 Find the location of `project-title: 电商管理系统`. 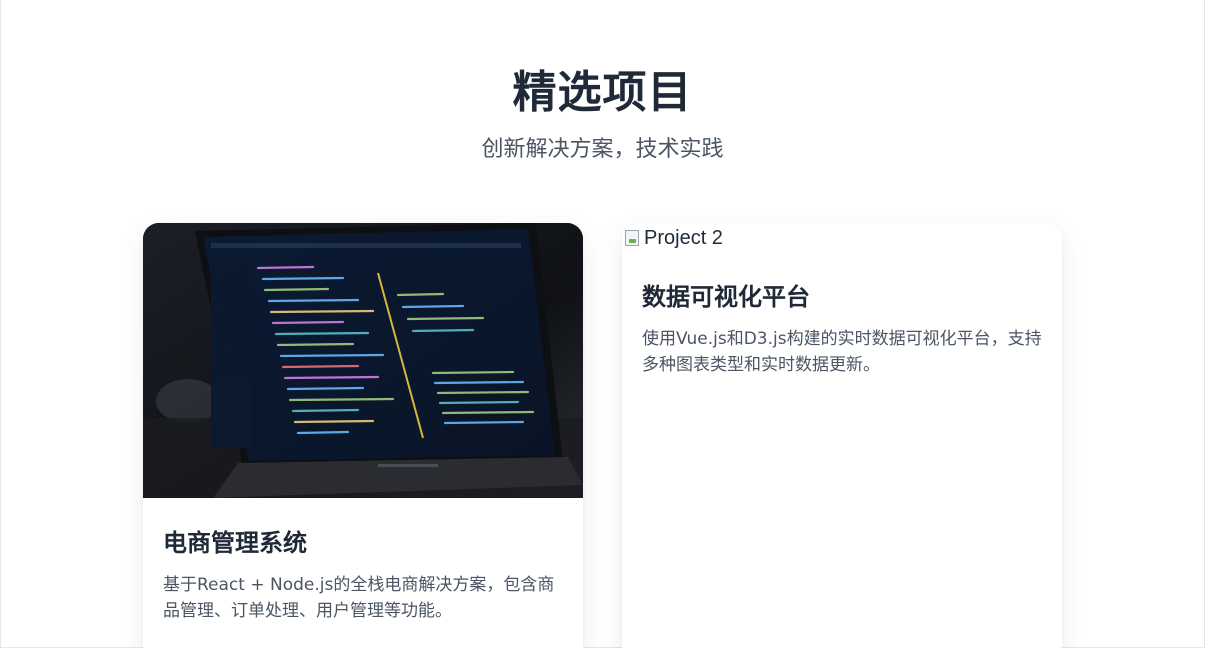

project-title: 电商管理系统 is located at coordinates (235, 543).